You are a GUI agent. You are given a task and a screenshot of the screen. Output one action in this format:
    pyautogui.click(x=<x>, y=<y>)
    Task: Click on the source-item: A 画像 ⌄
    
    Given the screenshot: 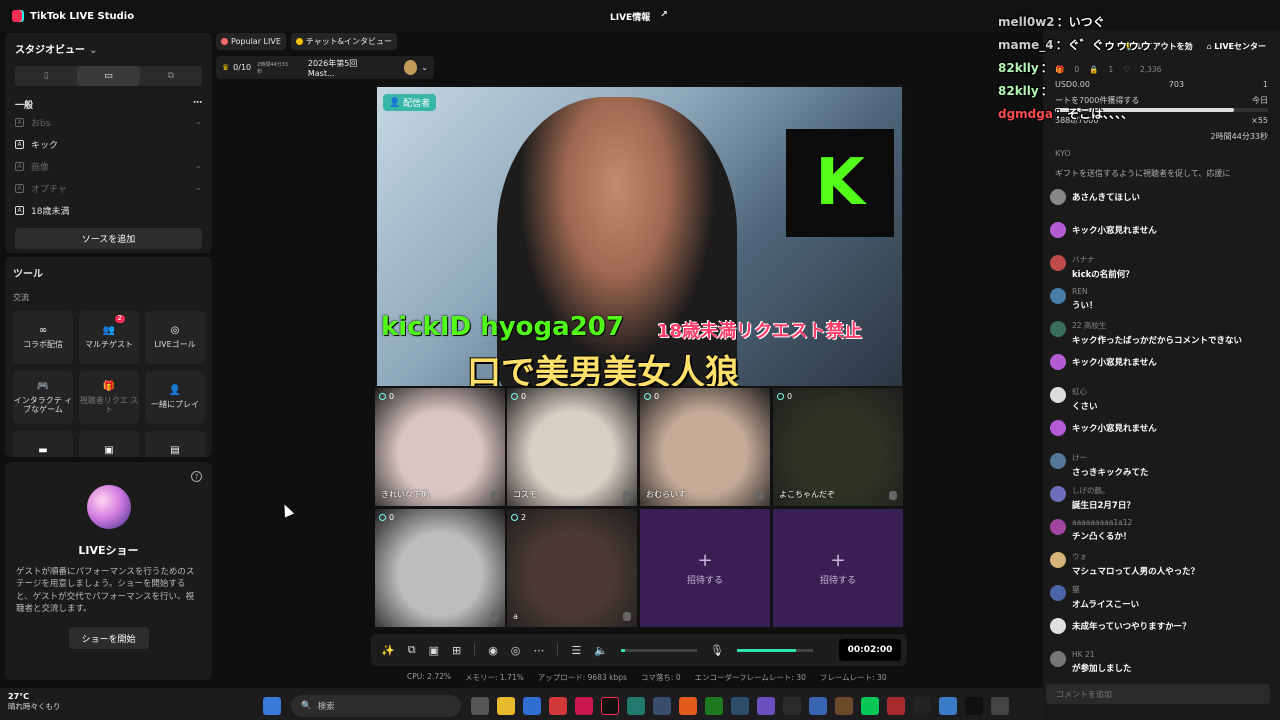 What is the action you would take?
    pyautogui.click(x=108, y=166)
    